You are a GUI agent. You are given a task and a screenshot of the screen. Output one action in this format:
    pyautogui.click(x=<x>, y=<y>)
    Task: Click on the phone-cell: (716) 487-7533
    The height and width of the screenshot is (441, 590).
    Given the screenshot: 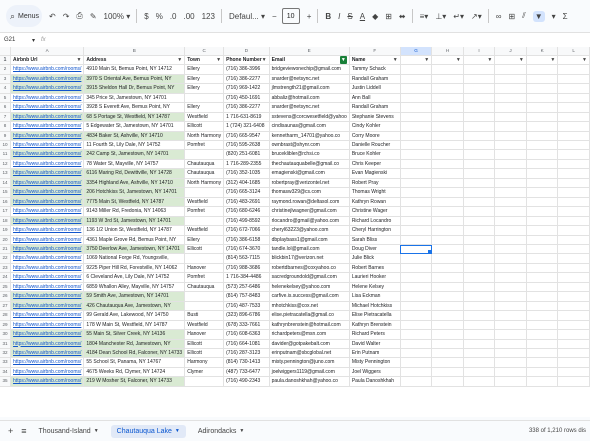 What is the action you would take?
    pyautogui.click(x=246, y=306)
    